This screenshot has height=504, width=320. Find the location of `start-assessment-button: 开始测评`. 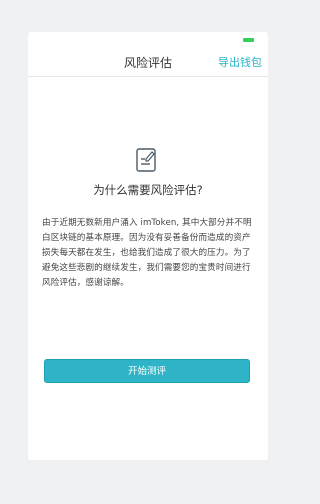

start-assessment-button: 开始测评 is located at coordinates (147, 371).